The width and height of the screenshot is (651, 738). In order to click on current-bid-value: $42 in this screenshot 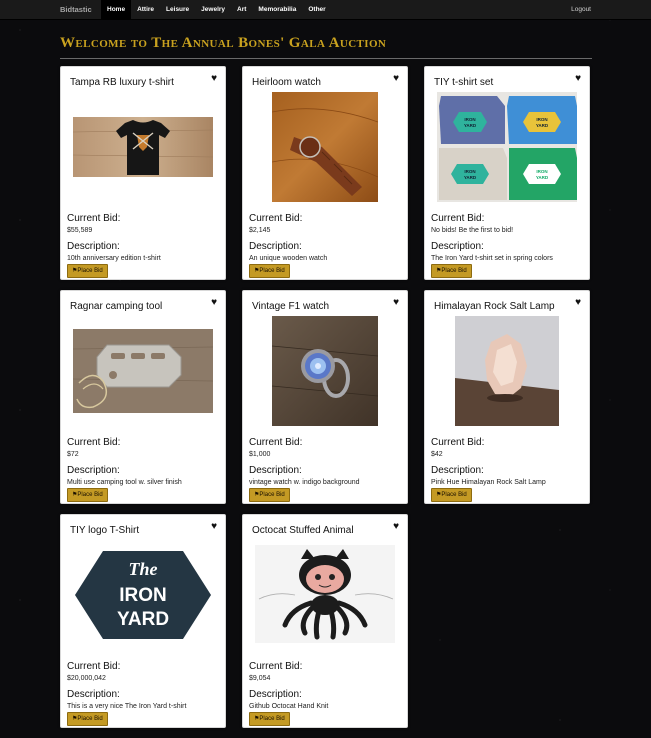, I will do `click(437, 454)`.